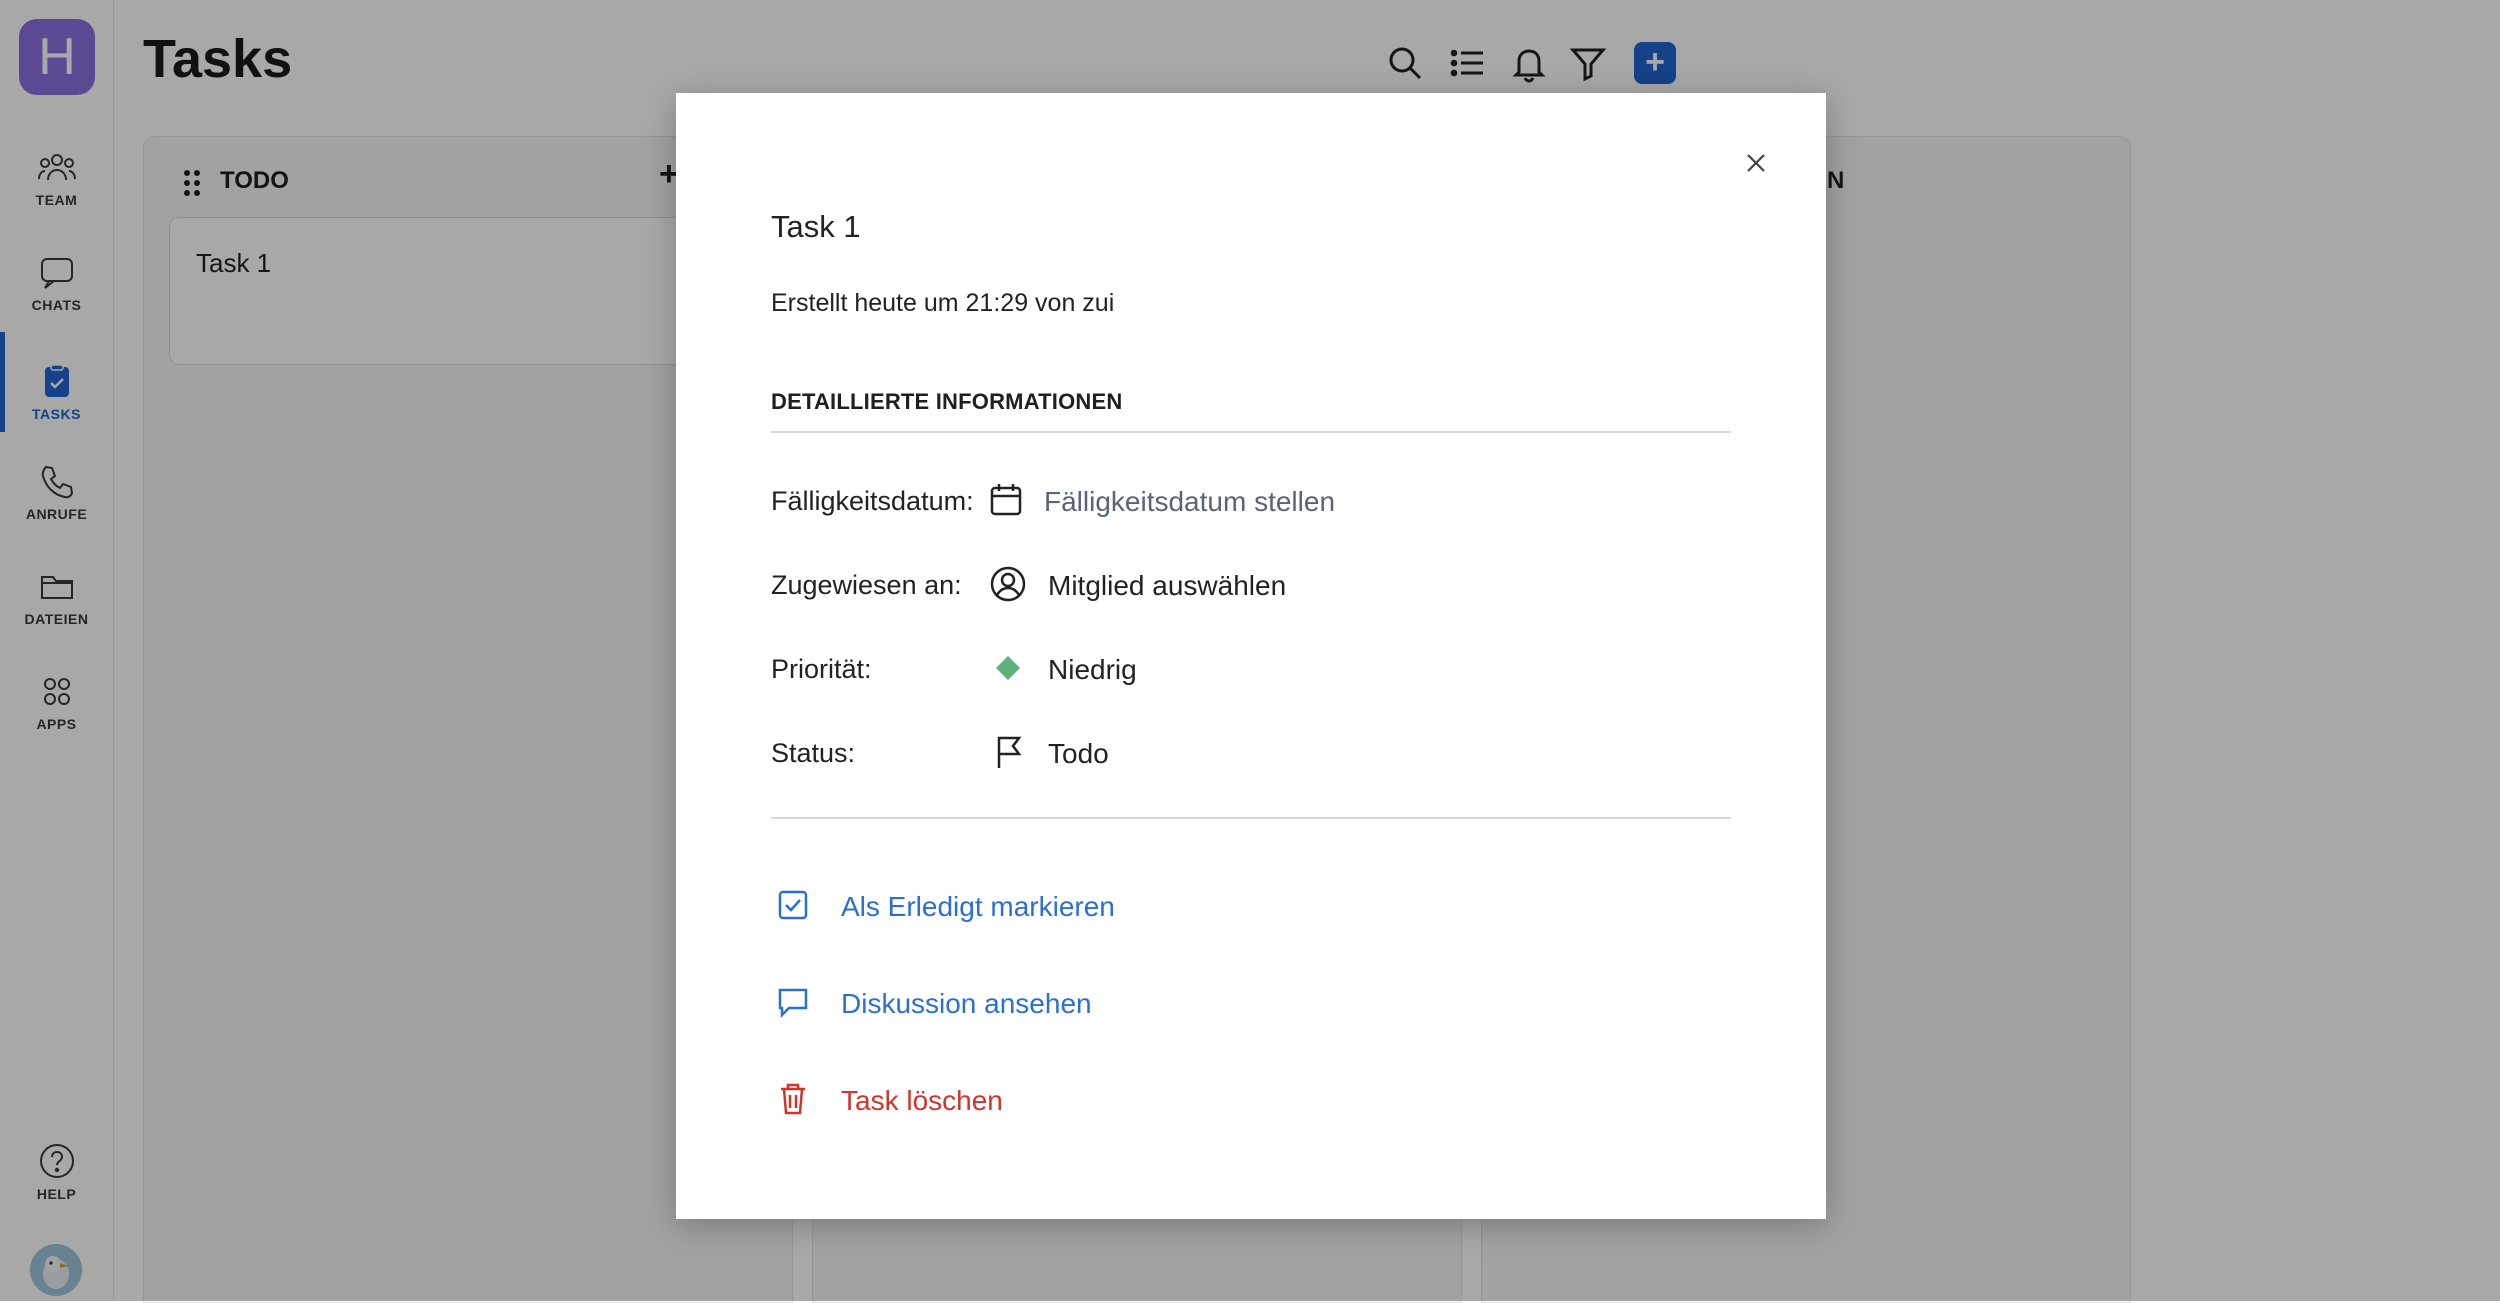  Describe the element at coordinates (966, 1004) in the screenshot. I see `view-discussion-label: Diskussion ansehen` at that location.